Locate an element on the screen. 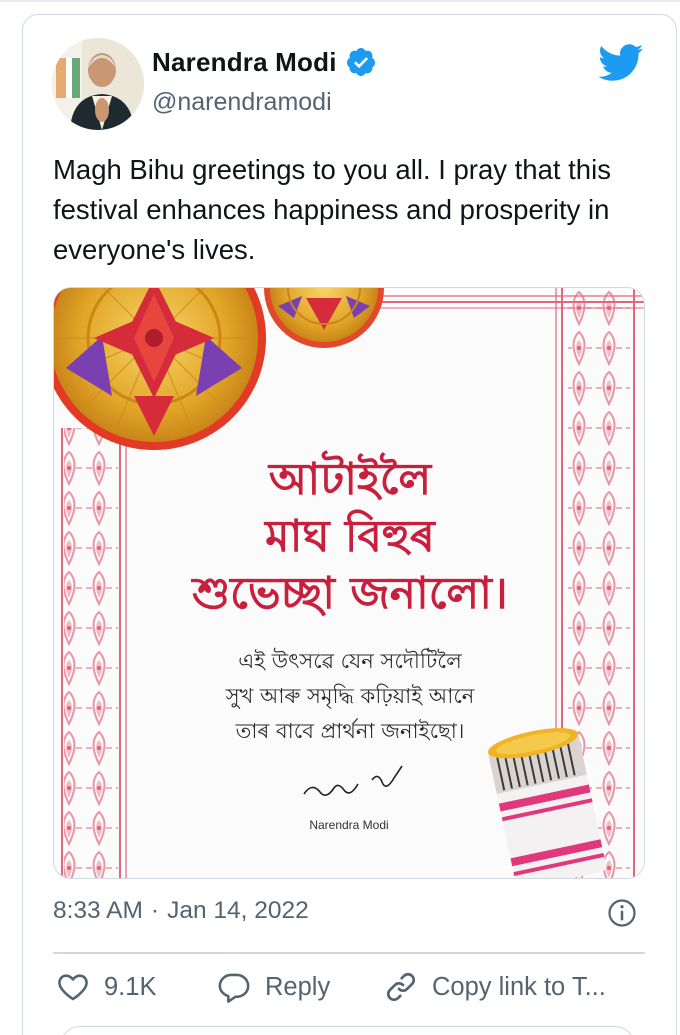 This screenshot has height=1035, width=680. tweet-time: 8:33 AM is located at coordinates (98, 910).